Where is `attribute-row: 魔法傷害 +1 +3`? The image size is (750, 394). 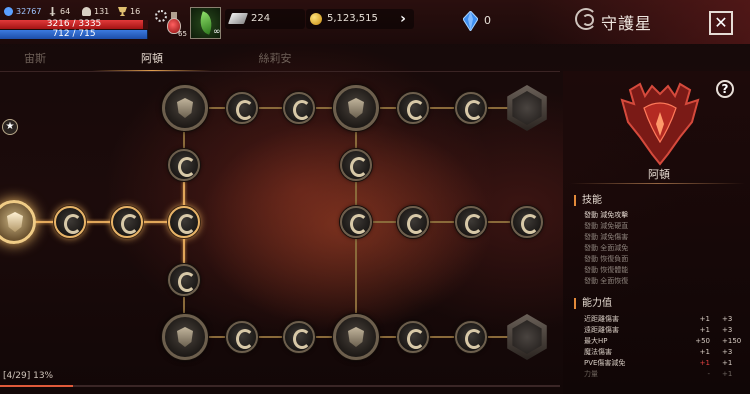
attribute-row: 魔法傷害 +1 +3 is located at coordinates (661, 352).